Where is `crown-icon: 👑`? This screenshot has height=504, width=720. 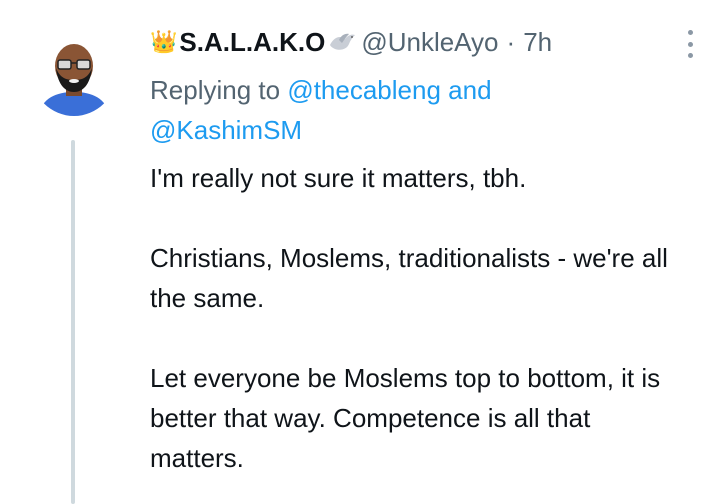
crown-icon: 👑 is located at coordinates (164, 41).